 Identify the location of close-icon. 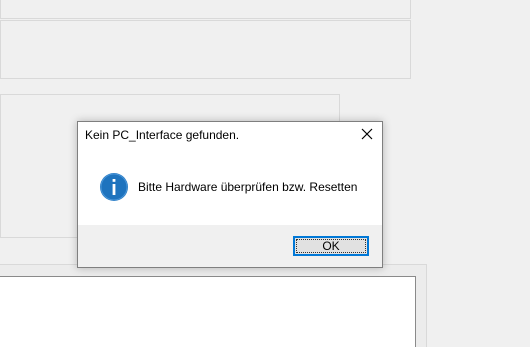
(367, 134).